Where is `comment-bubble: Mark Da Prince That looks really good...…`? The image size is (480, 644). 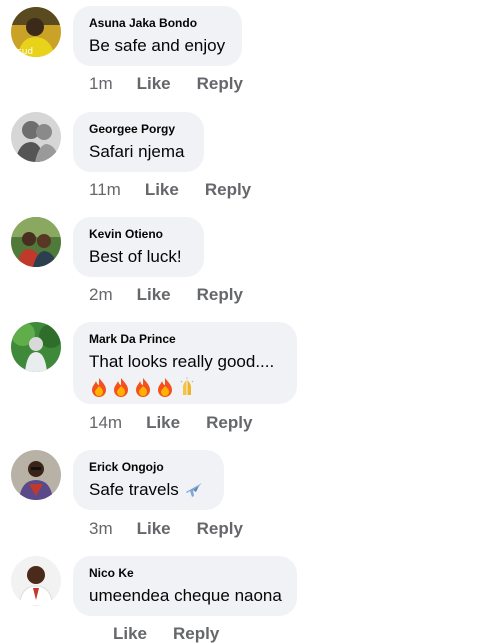 comment-bubble: Mark Da Prince That looks really good...… is located at coordinates (185, 363).